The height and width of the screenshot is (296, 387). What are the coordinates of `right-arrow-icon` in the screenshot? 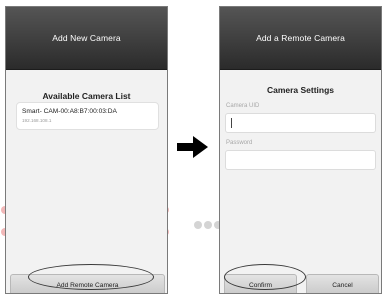 It's located at (192, 147).